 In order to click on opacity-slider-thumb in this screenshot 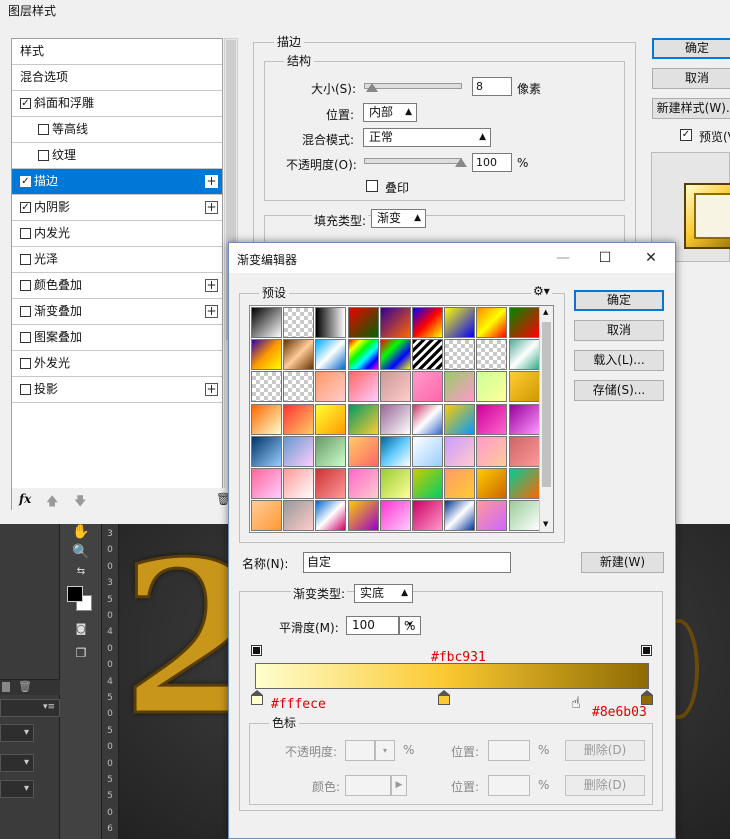, I will do `click(461, 162)`.